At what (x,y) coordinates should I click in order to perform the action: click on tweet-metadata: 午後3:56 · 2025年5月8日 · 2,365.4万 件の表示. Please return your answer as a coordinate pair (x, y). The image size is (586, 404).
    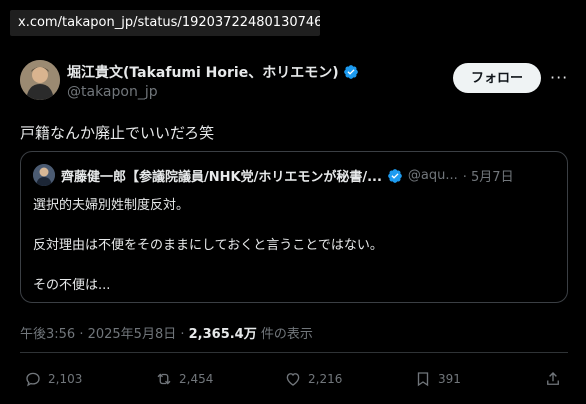
    Looking at the image, I should click on (166, 332).